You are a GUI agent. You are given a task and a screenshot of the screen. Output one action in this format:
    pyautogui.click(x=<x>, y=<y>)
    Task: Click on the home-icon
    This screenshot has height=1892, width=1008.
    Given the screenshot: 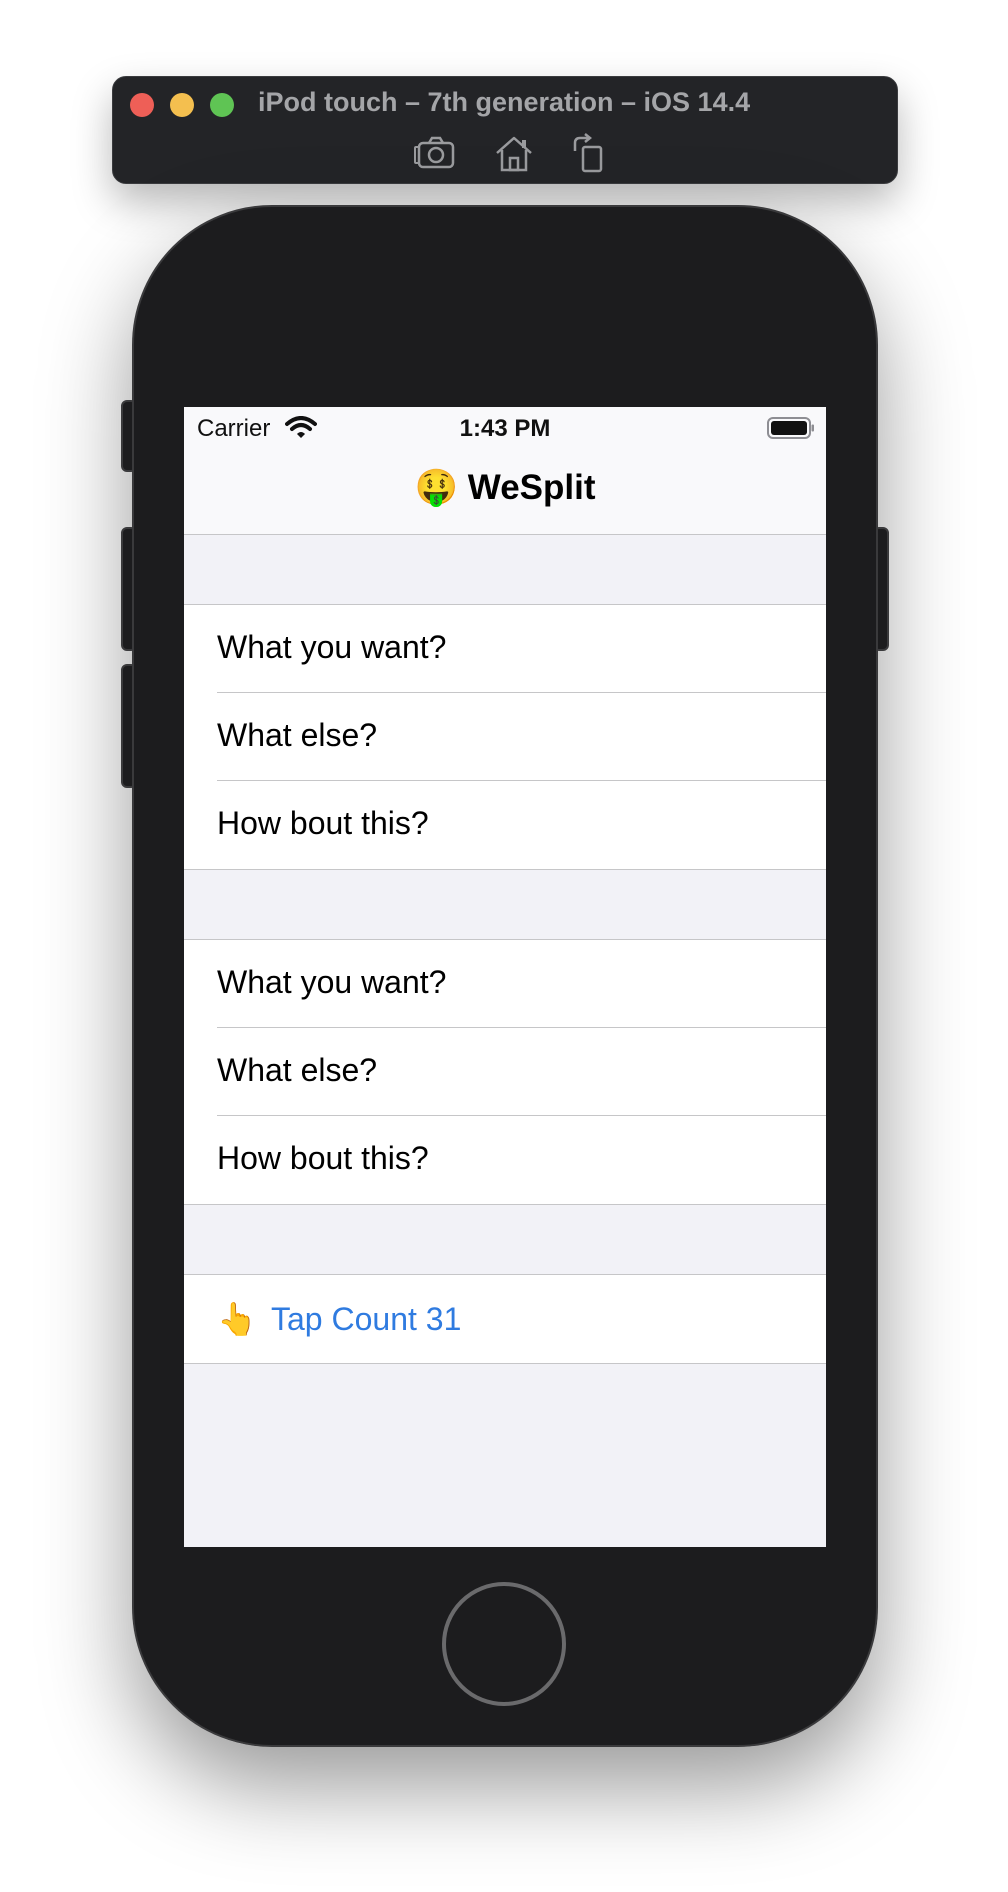 What is the action you would take?
    pyautogui.click(x=514, y=154)
    